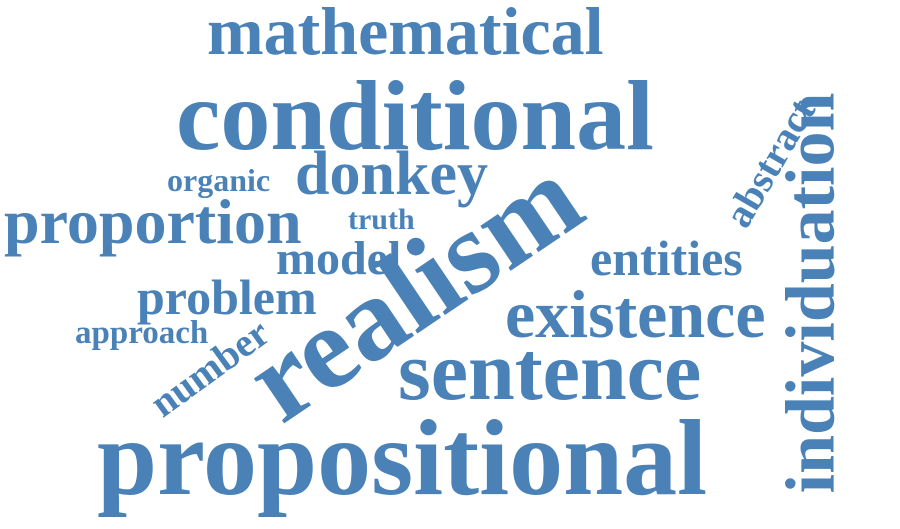 The width and height of the screenshot is (900, 529). What do you see at coordinates (142, 333) in the screenshot?
I see `word-approach: approach` at bounding box center [142, 333].